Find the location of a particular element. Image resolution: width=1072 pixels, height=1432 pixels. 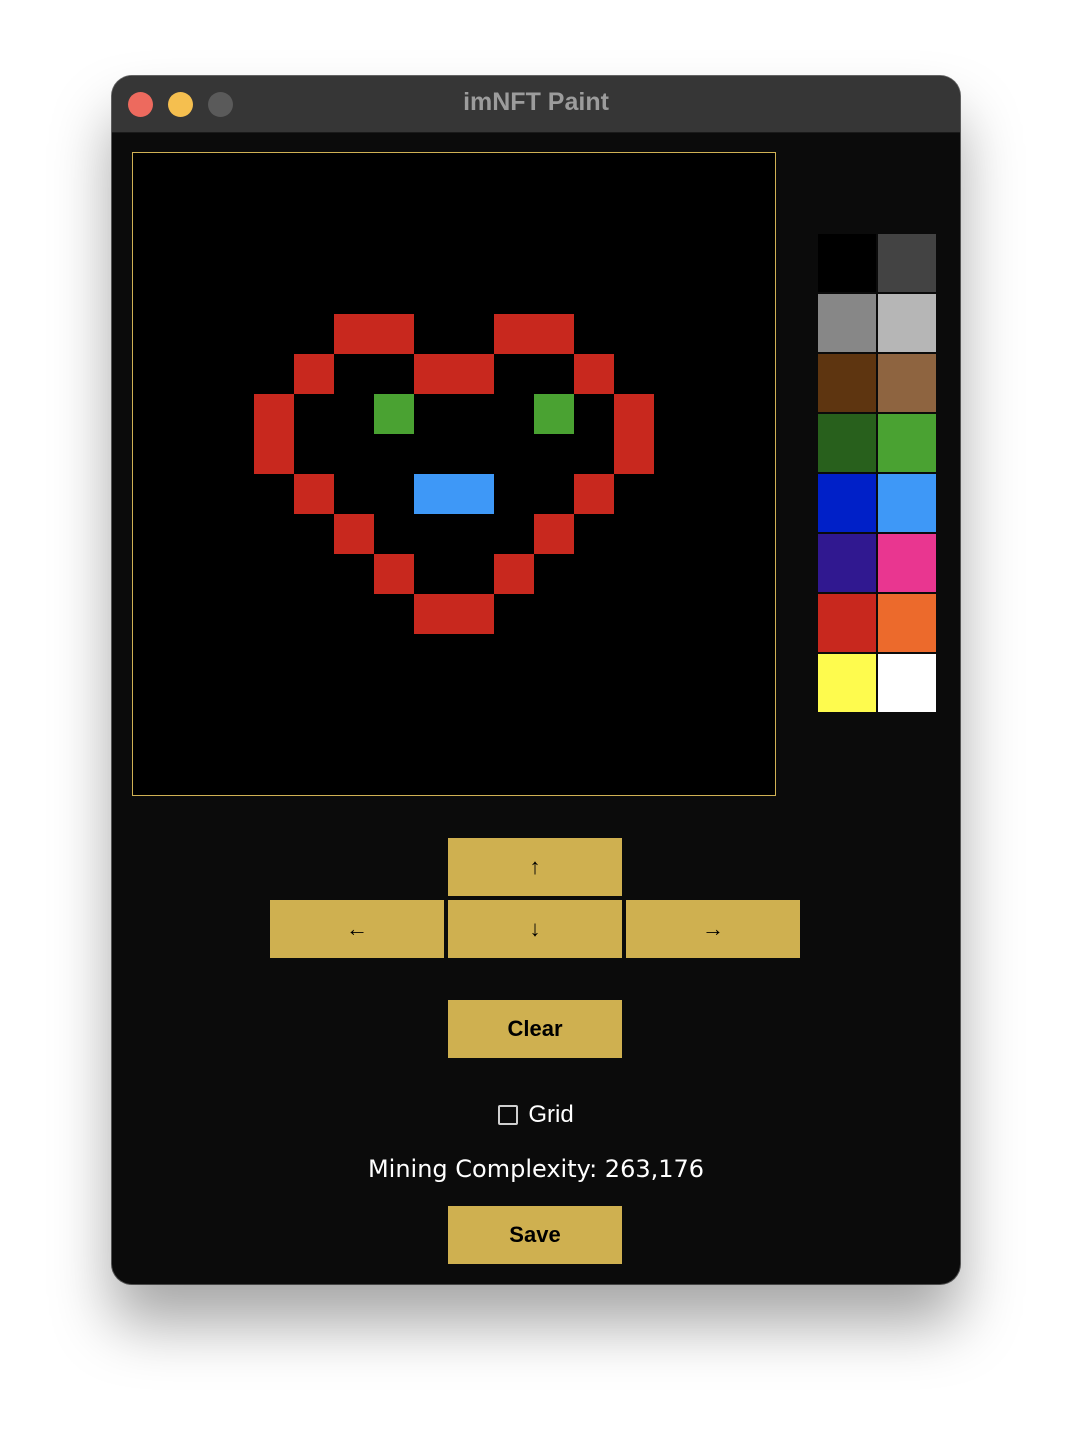

grid-label: Grid is located at coordinates (551, 1114).